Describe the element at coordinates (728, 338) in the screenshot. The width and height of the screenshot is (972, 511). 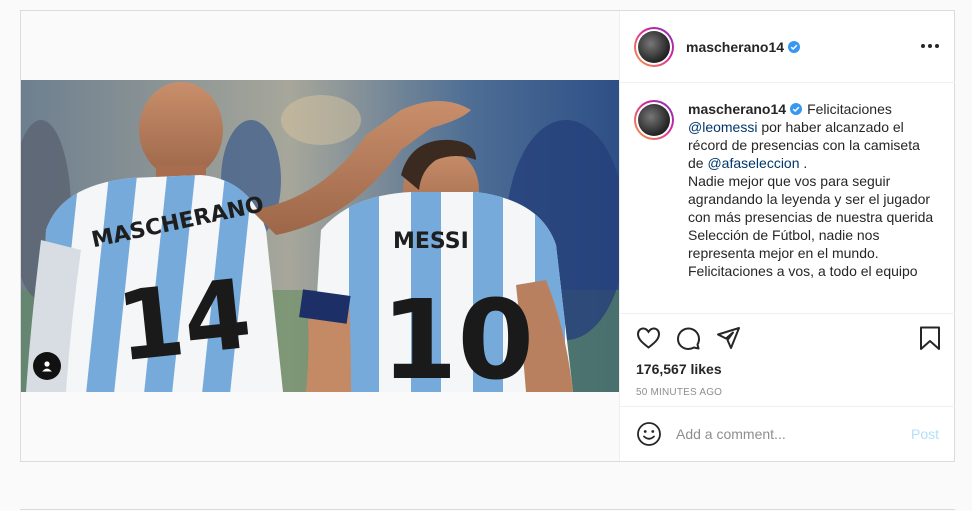
I see `share-icon` at that location.